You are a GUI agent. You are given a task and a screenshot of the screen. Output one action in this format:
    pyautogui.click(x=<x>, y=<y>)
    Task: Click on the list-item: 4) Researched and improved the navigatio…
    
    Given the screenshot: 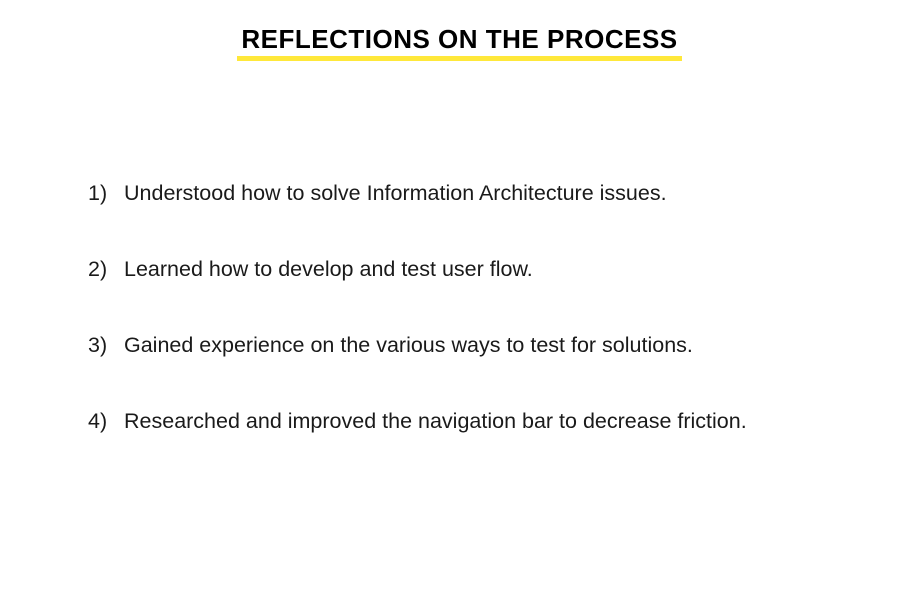 What is the action you would take?
    pyautogui.click(x=493, y=444)
    